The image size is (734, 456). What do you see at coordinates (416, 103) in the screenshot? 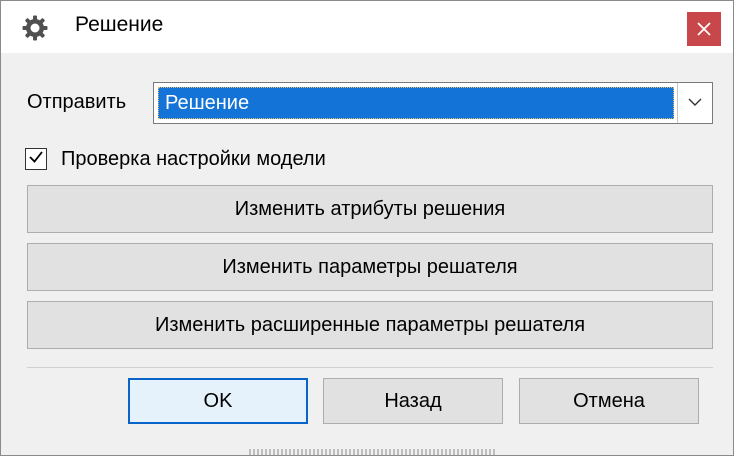
I see `send-dropdown-value: Решение` at bounding box center [416, 103].